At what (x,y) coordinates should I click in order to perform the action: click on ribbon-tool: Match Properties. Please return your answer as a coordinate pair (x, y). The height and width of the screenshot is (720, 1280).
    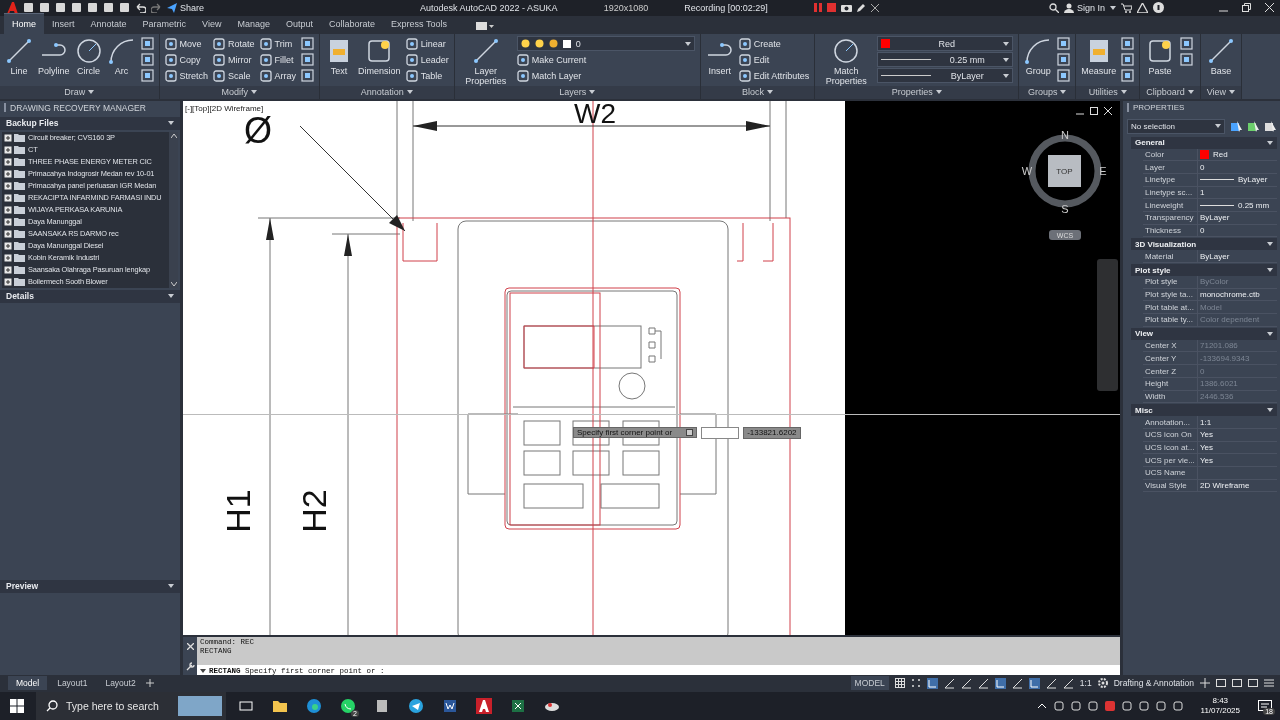
    Looking at the image, I should click on (846, 60).